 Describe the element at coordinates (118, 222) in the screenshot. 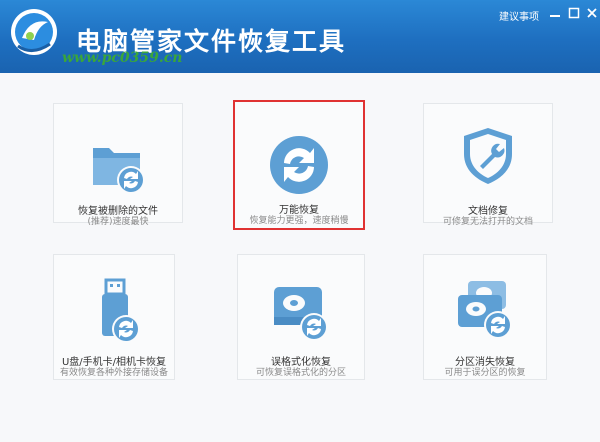

I see `card-desc: (推荐)速度最快` at that location.